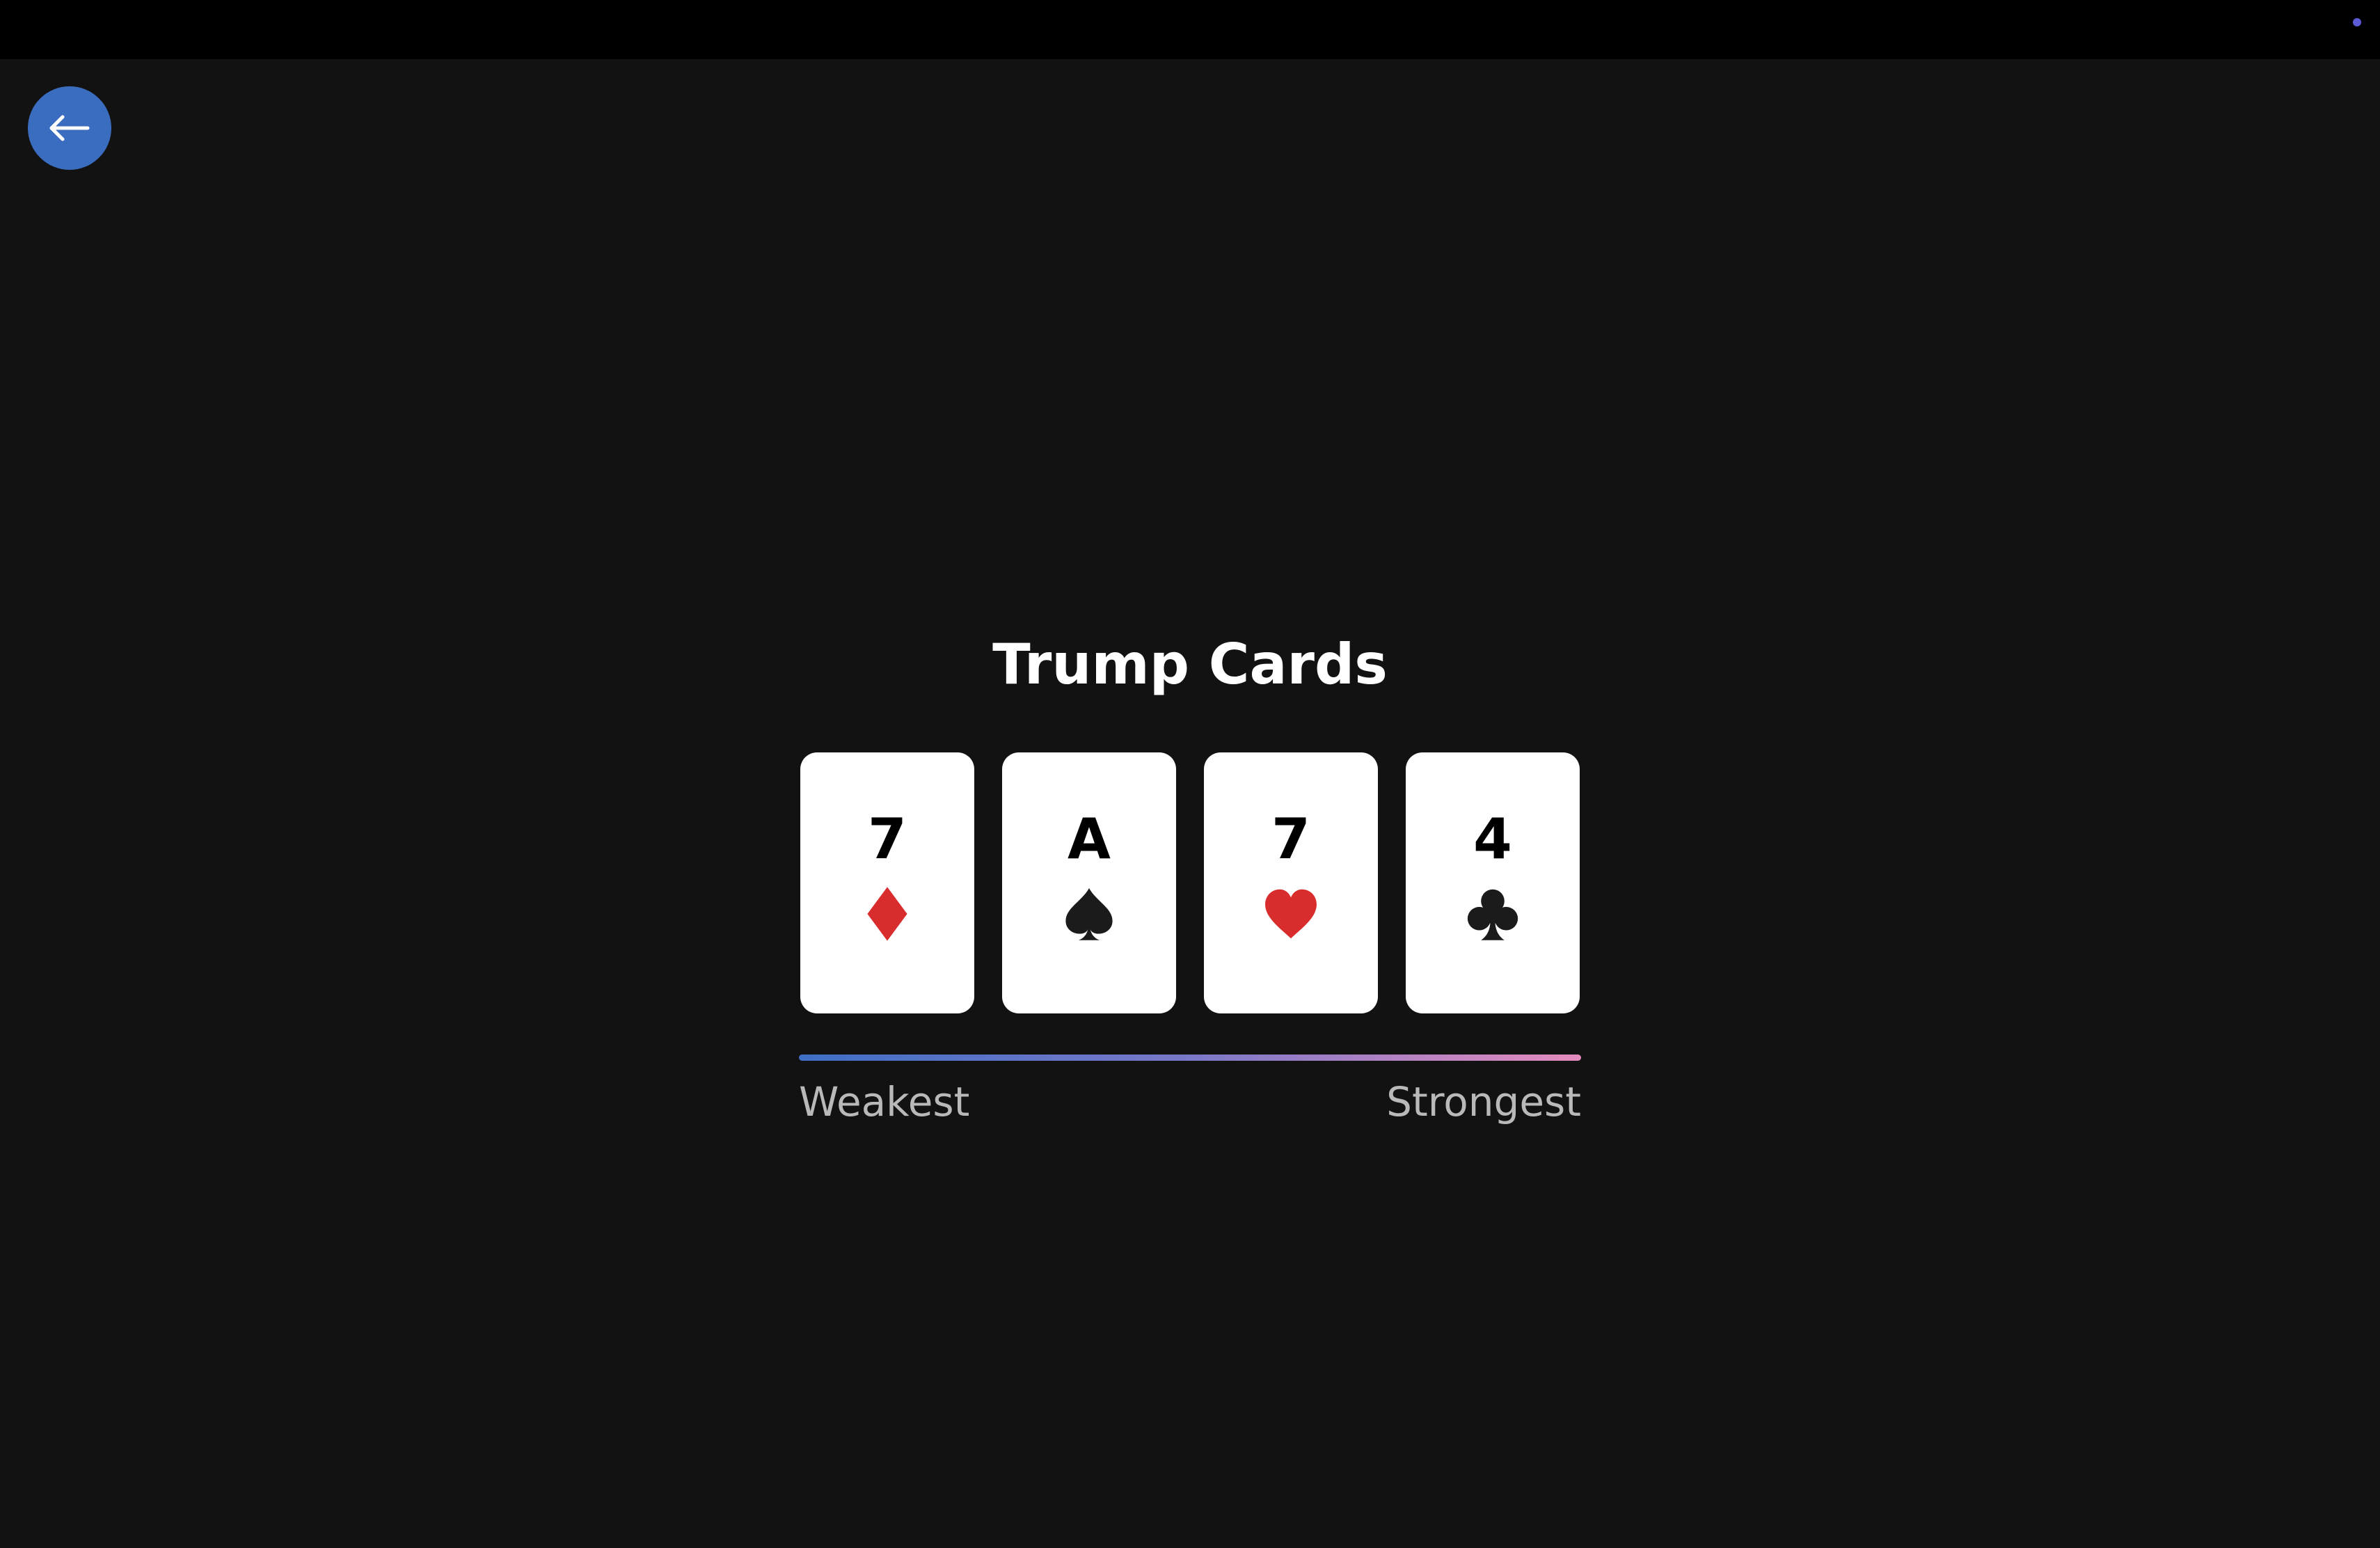  Describe the element at coordinates (1190, 664) in the screenshot. I see `page-title: Trump Cards` at that location.